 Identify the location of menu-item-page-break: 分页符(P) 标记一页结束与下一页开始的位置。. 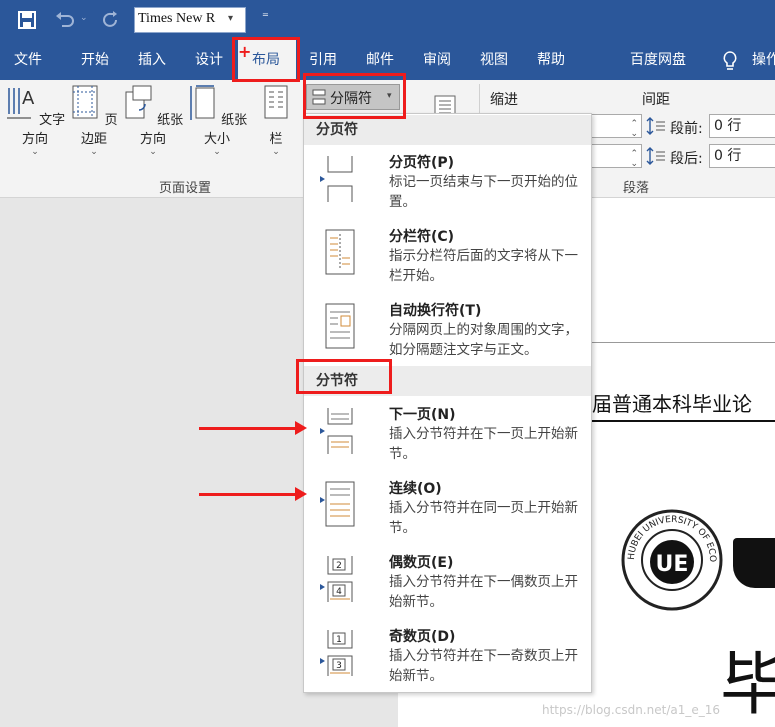
(447, 183).